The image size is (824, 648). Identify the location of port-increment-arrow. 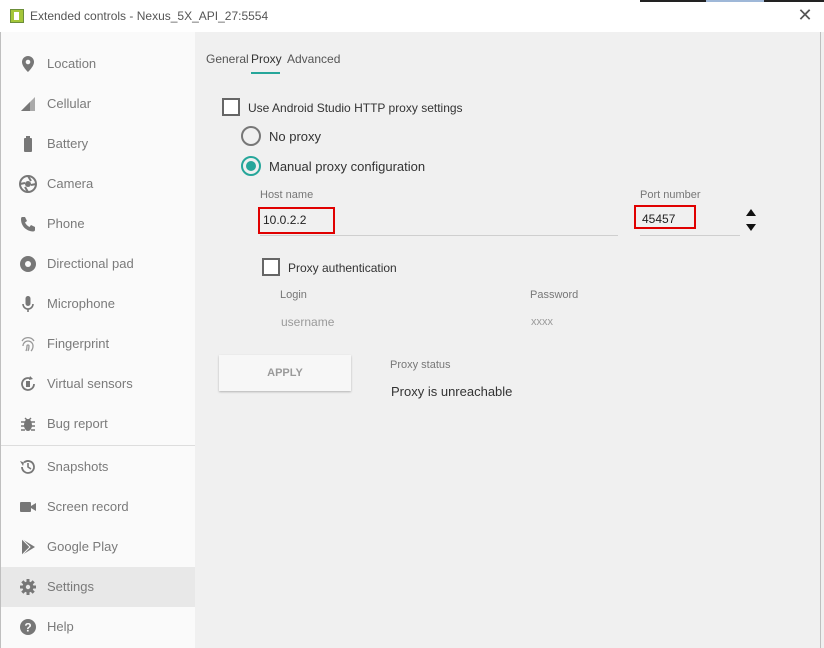
(751, 212).